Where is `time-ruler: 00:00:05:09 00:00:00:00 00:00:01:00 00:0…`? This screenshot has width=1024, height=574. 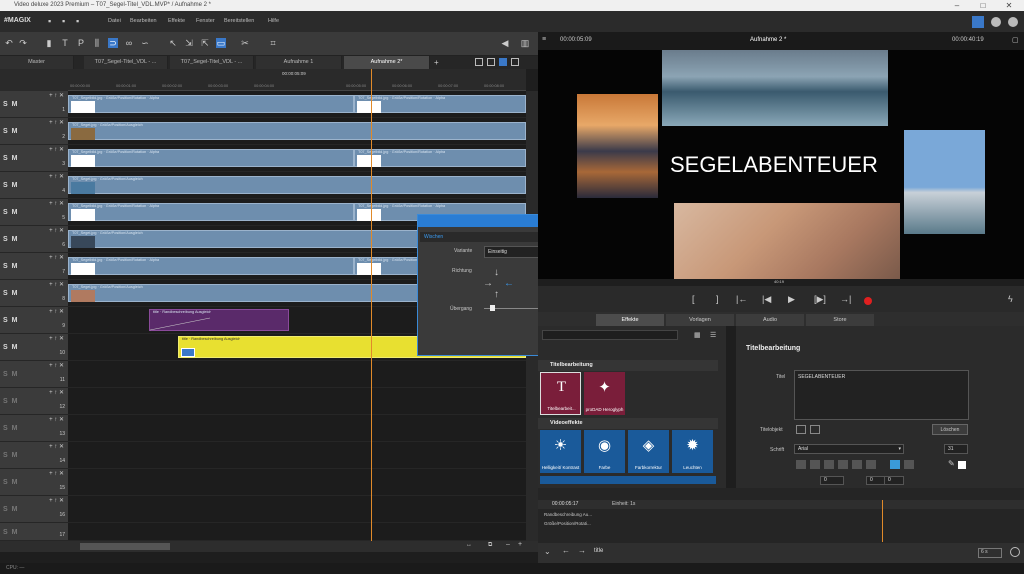
time-ruler: 00:00:05:09 00:00:00:00 00:00:01:00 00:0… is located at coordinates (297, 80).